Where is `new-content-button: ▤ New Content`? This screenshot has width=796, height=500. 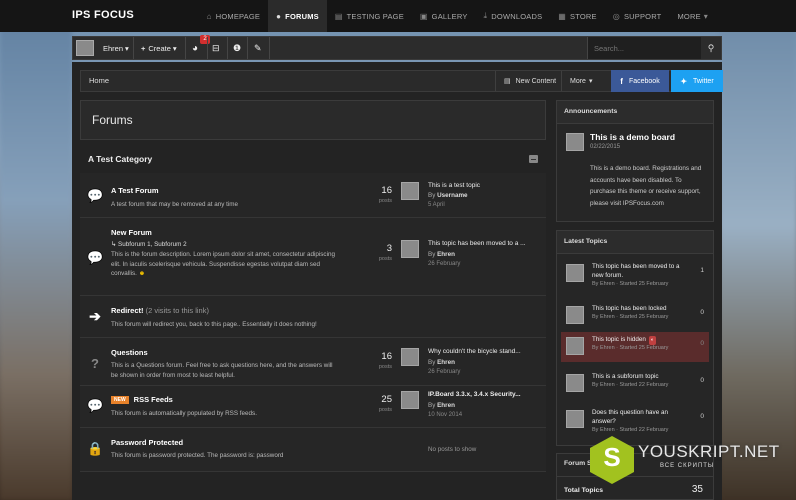 new-content-button: ▤ New Content is located at coordinates (529, 81).